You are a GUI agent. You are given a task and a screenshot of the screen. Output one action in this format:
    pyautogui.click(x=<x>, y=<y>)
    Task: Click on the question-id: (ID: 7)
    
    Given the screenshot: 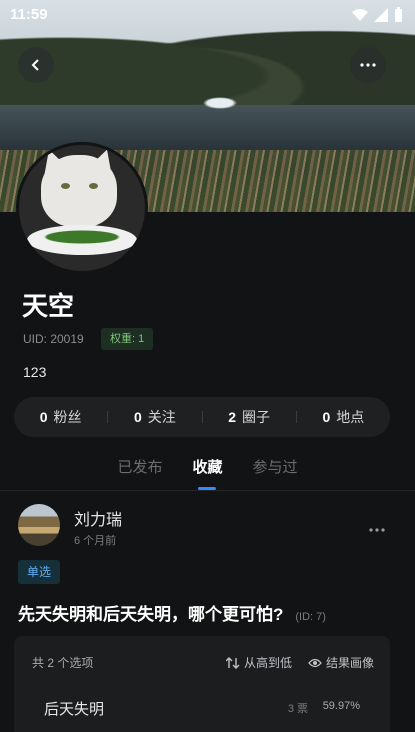 What is the action you would take?
    pyautogui.click(x=310, y=617)
    